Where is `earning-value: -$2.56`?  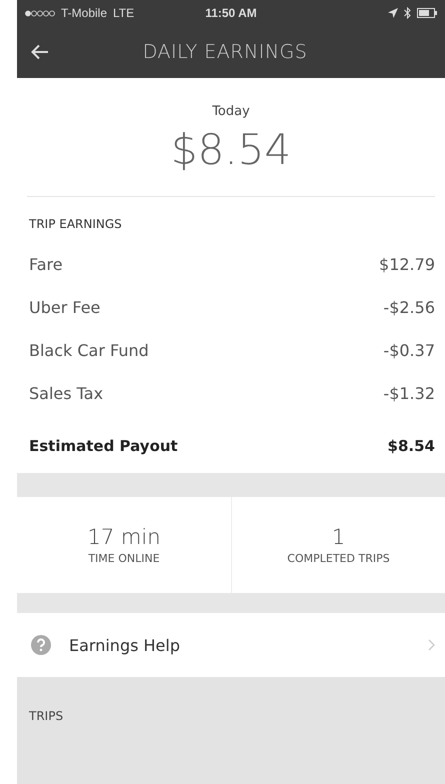 earning-value: -$2.56 is located at coordinates (409, 307).